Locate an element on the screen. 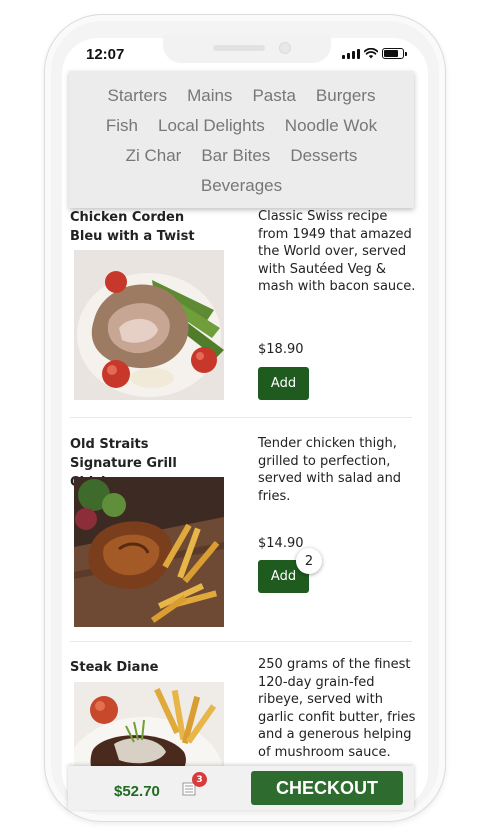 Image resolution: width=500 pixels, height=834 pixels. add-button: Add is located at coordinates (283, 383).